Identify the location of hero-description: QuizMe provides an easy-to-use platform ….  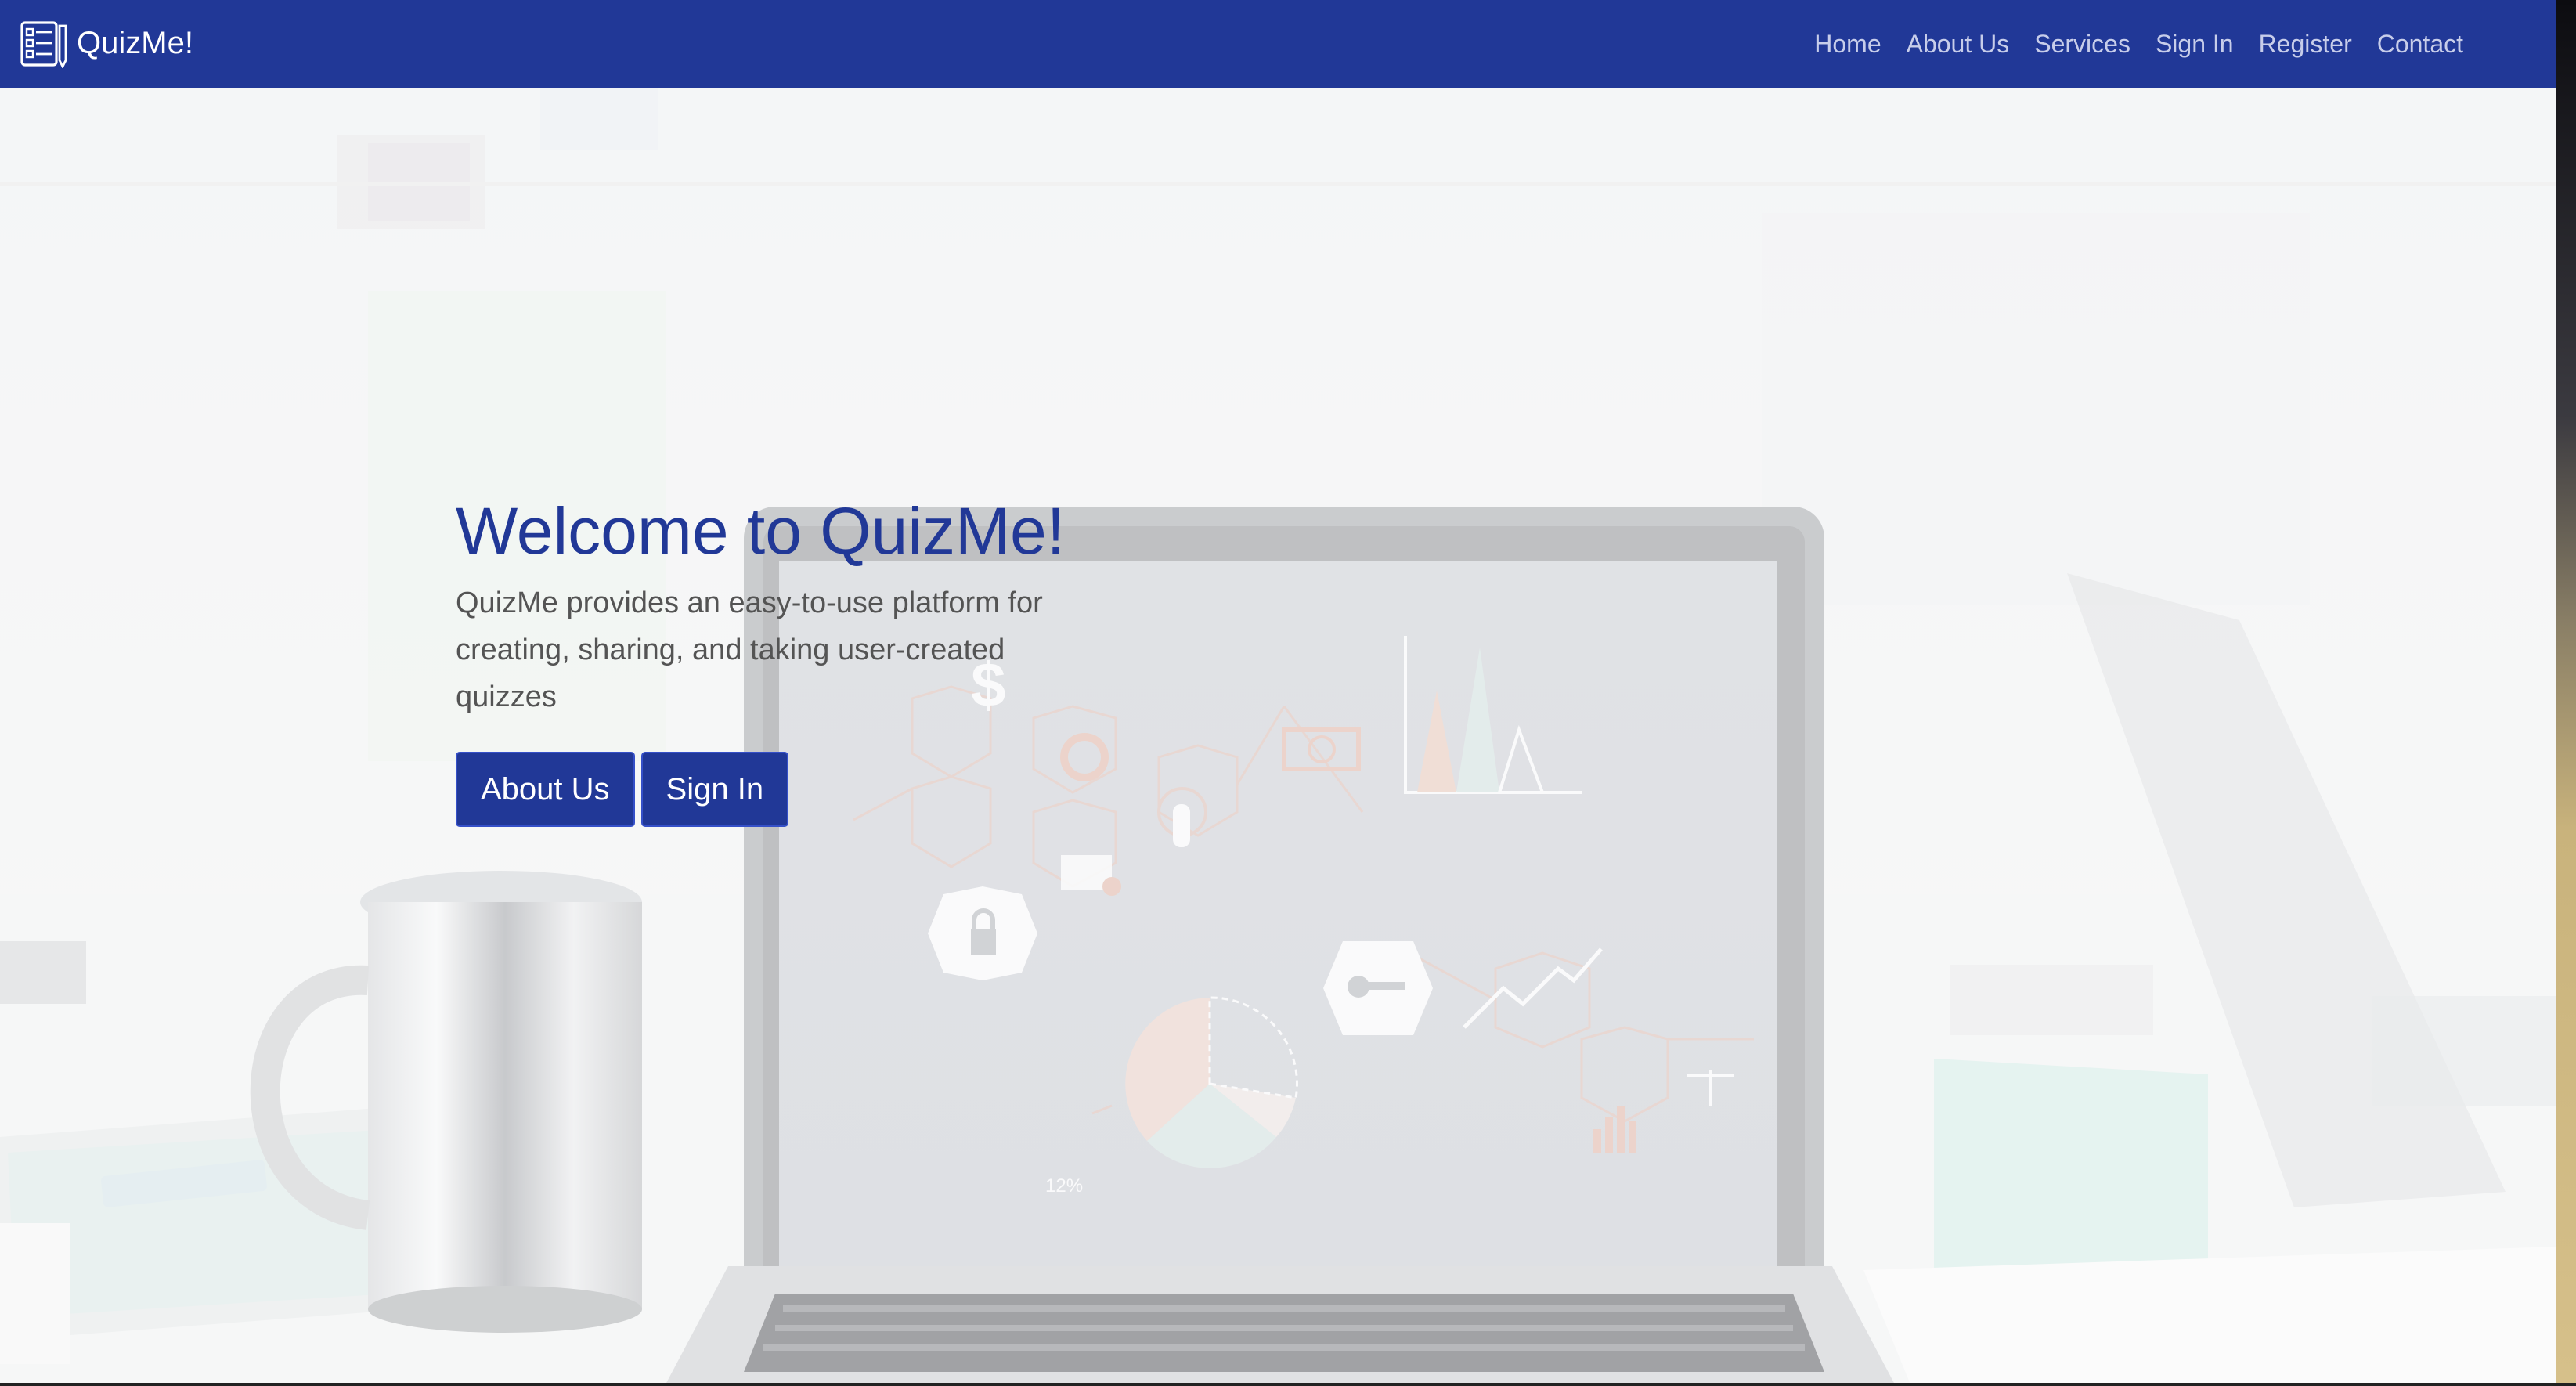
(749, 650).